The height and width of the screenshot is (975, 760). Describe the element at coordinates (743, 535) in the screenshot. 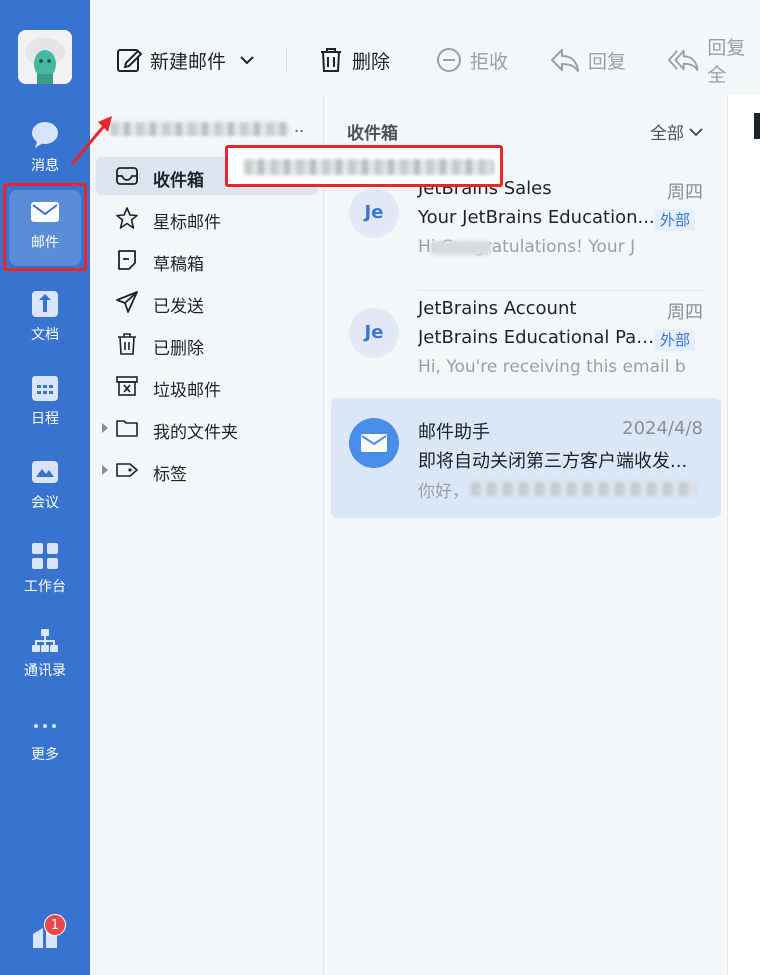

I see `reading-pane` at that location.